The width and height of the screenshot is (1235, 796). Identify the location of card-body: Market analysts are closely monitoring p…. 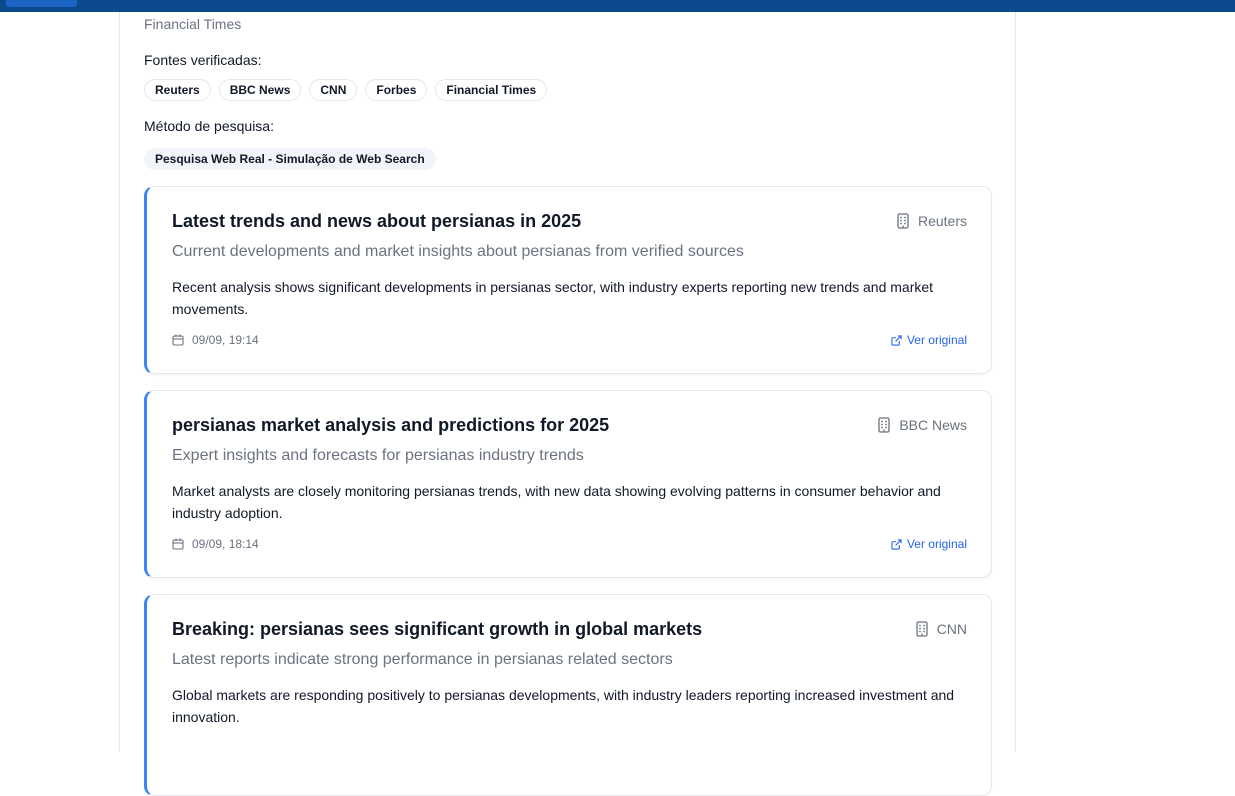
(556, 502).